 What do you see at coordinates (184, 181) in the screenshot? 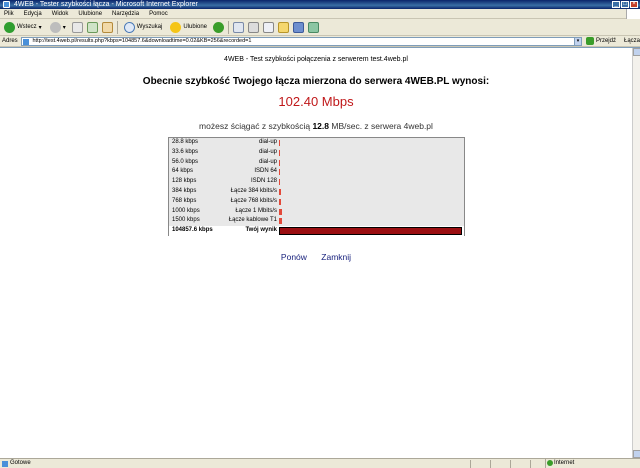
I see `chart-speed-label: 128 kbps` at bounding box center [184, 181].